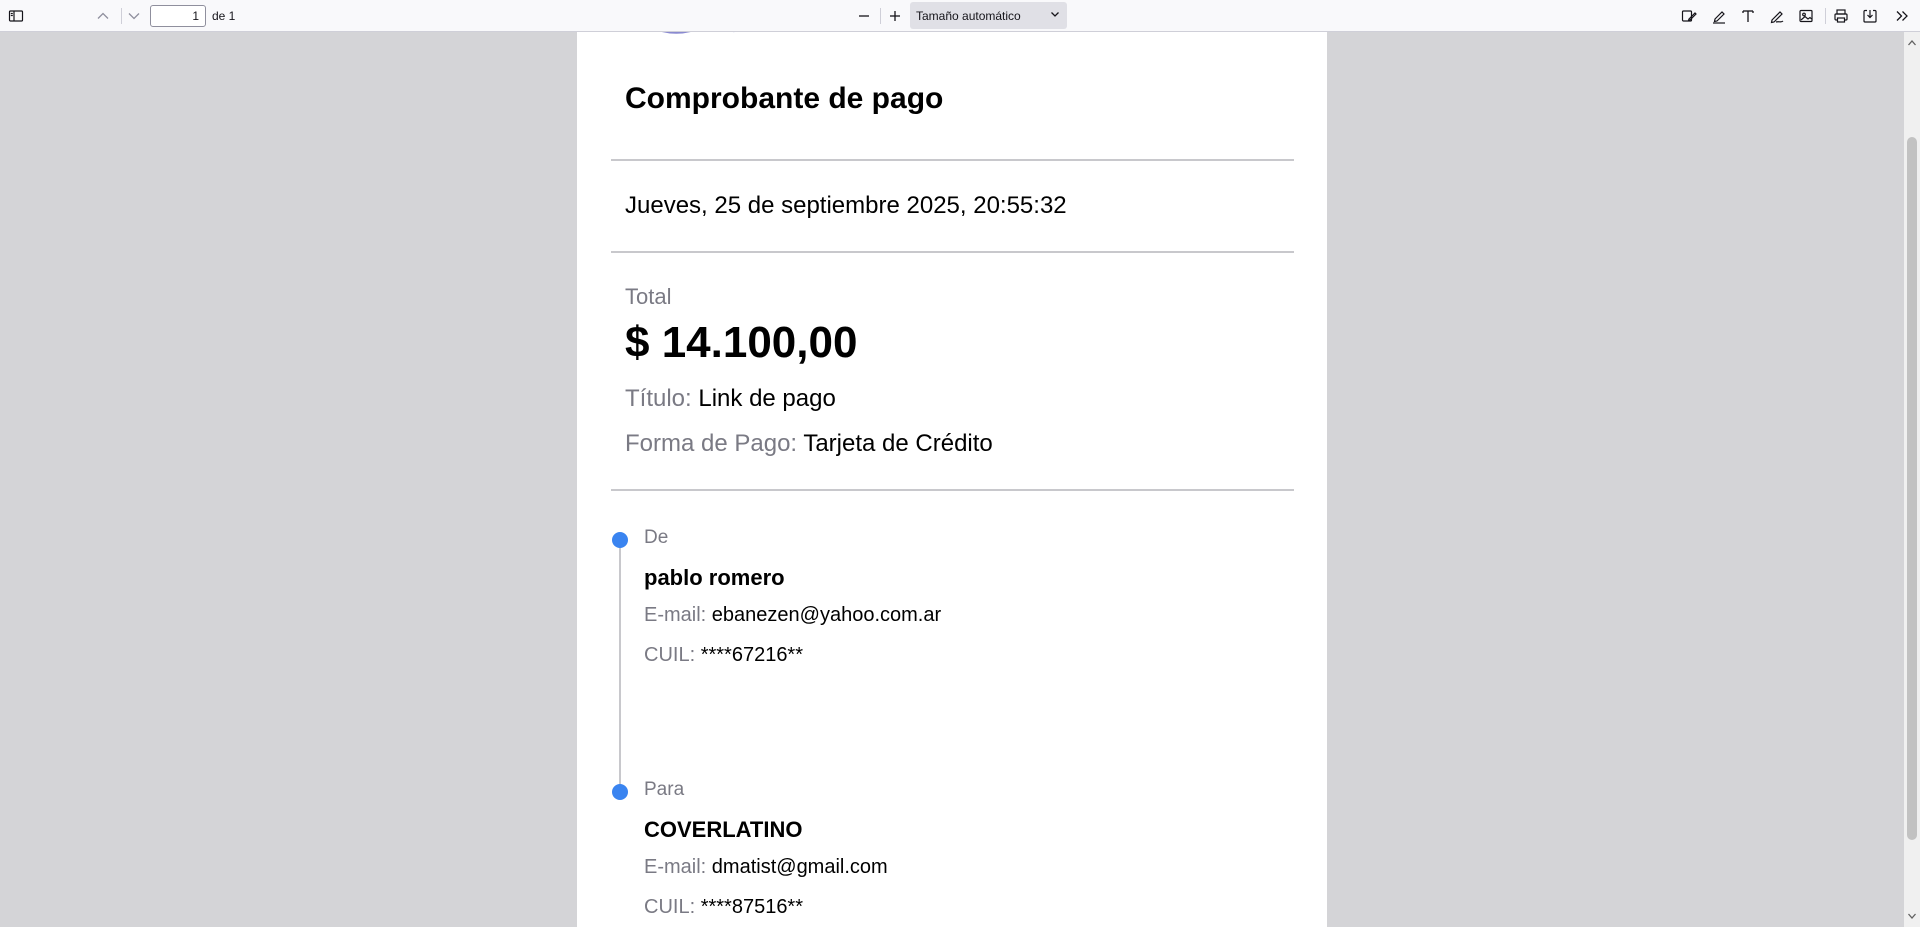  I want to click on zoom-select-value: Tamaño automático, so click(968, 15).